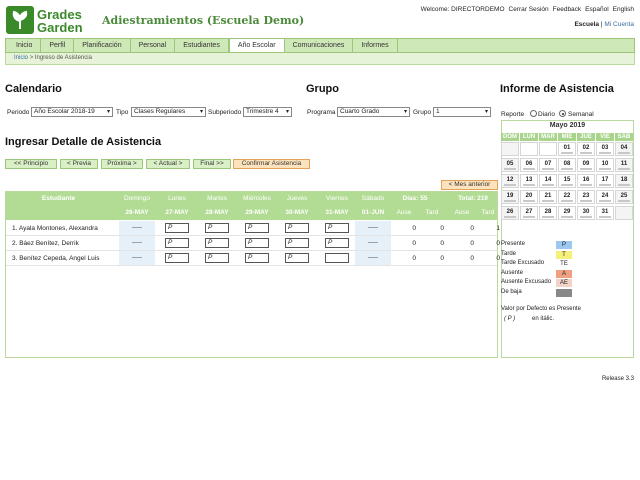 This screenshot has height=480, width=640. I want to click on calendar-day: 21, so click(548, 197).